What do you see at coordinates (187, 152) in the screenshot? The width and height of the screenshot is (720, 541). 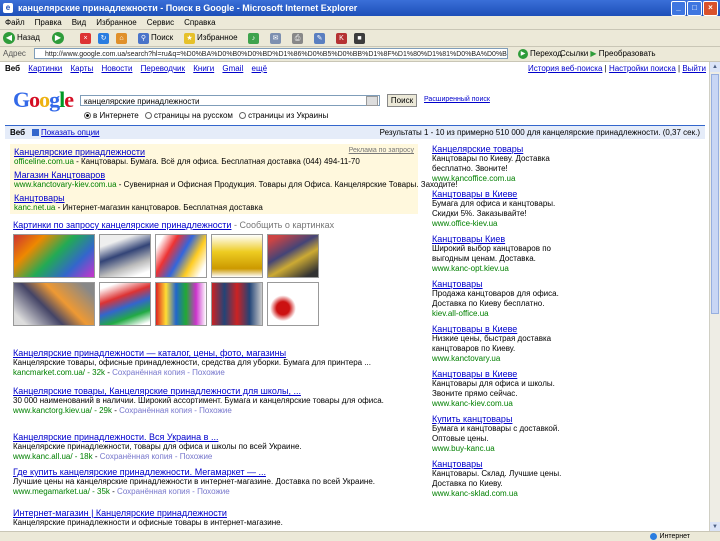 I see `top-ad-title: Канцелярские принадлежности` at bounding box center [187, 152].